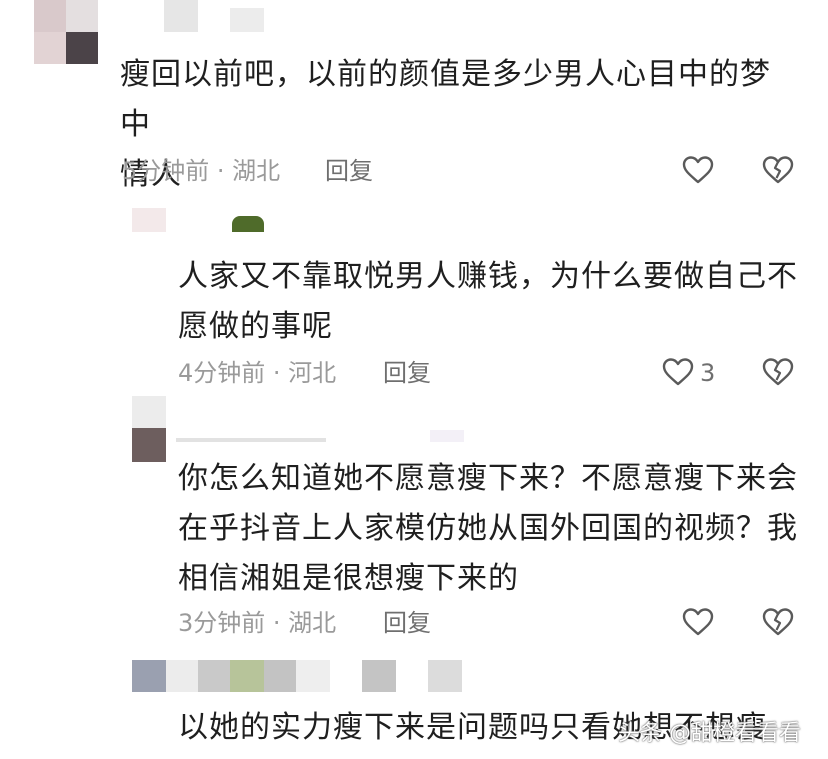  What do you see at coordinates (222, 373) in the screenshot?
I see `comment-time: 4分钟前` at bounding box center [222, 373].